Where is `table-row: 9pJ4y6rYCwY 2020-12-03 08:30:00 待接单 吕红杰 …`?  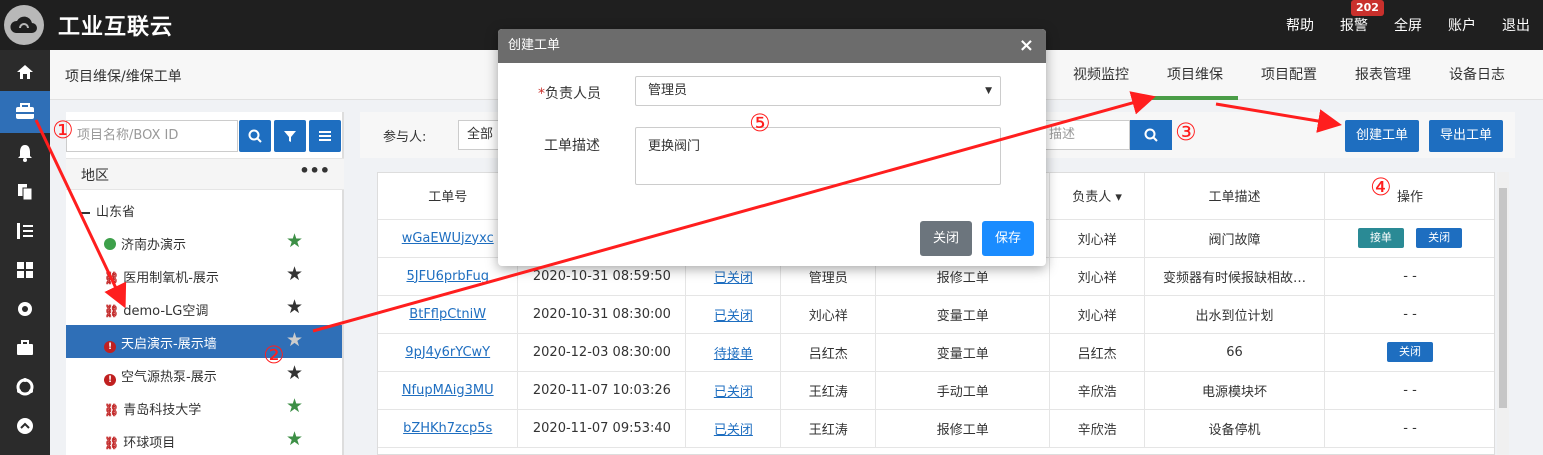 table-row: 9pJ4y6rYCwY 2020-12-03 08:30:00 待接单 吕红杰 … is located at coordinates (936, 352).